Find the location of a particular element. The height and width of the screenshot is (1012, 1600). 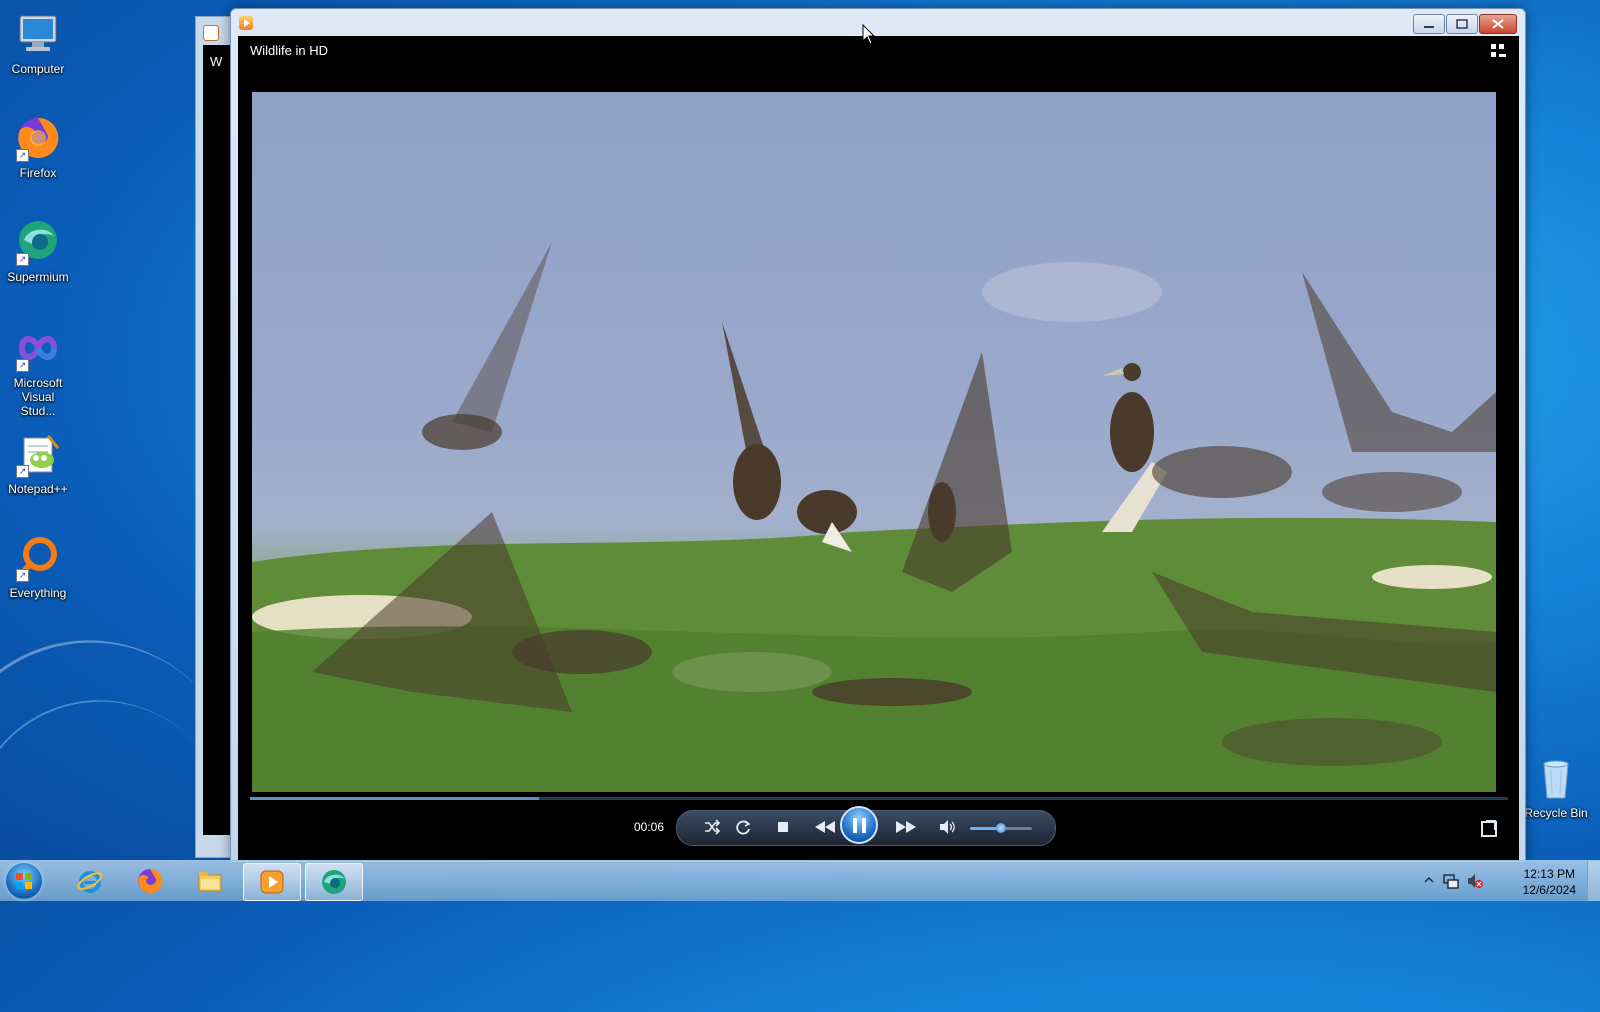

supermium-icon is located at coordinates (334, 882).